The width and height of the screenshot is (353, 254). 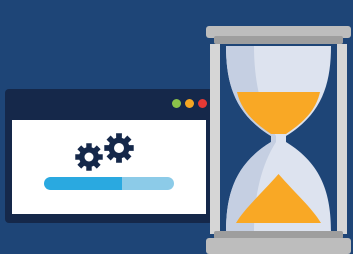 What do you see at coordinates (278, 242) in the screenshot?
I see `hourglass-bottom-cap` at bounding box center [278, 242].